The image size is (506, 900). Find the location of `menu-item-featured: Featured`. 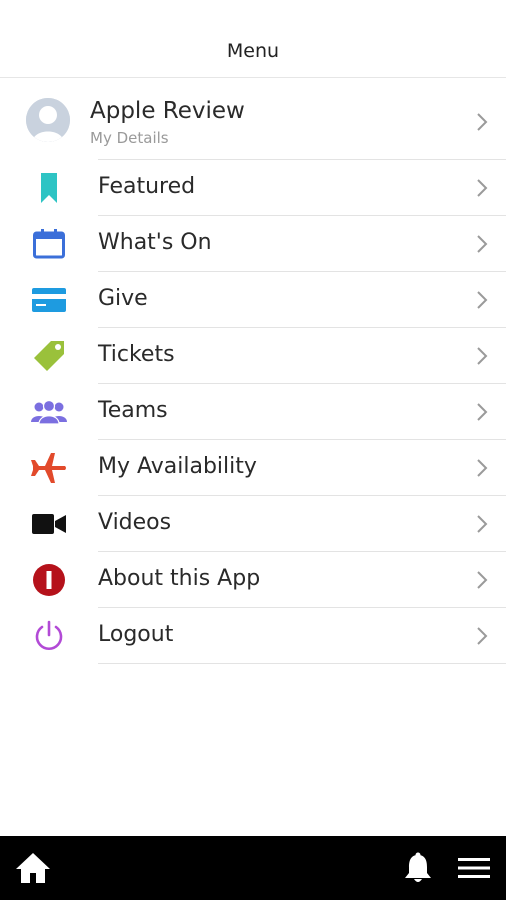

menu-item-featured: Featured is located at coordinates (253, 188).